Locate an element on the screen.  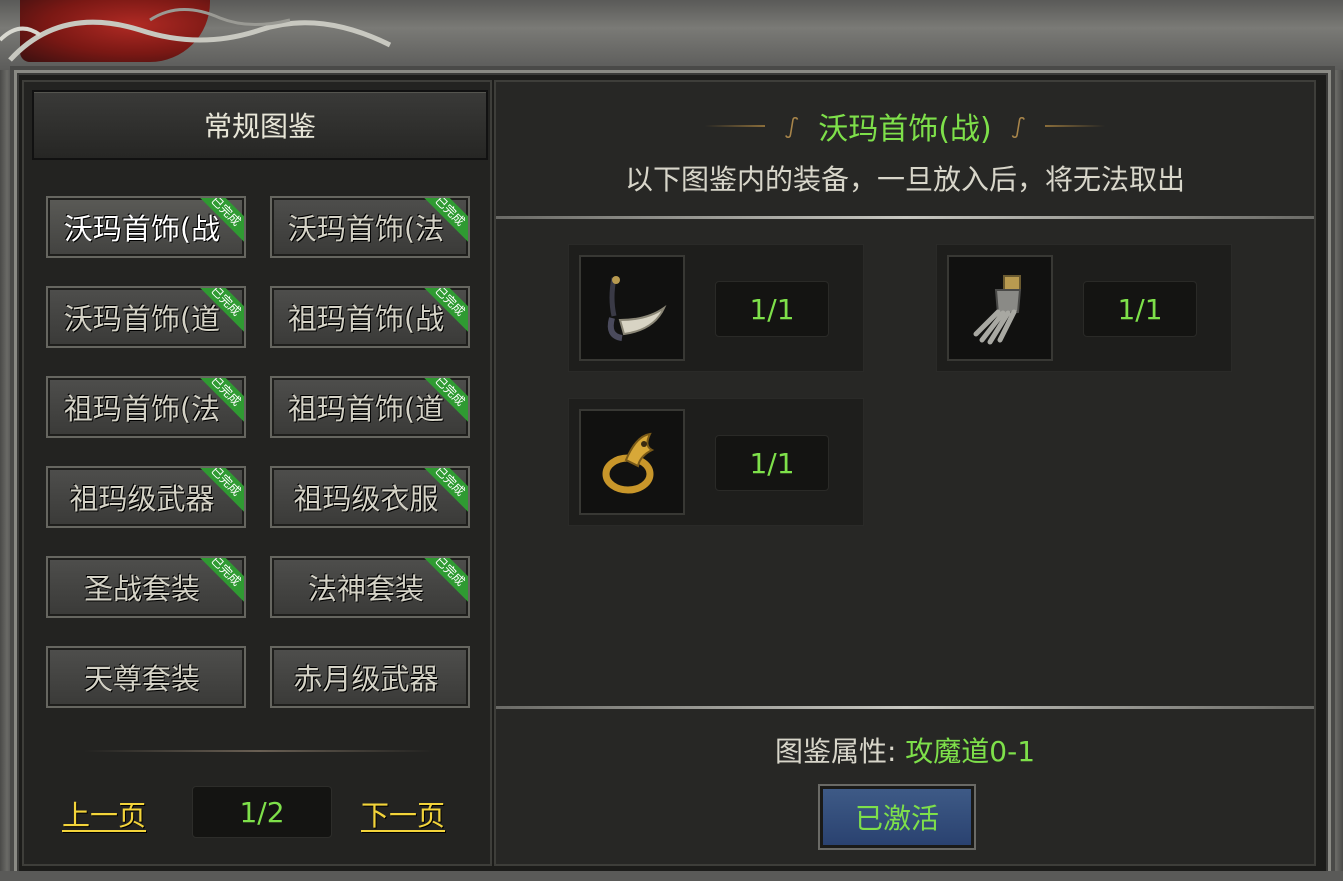
attribute-value: 攻魔道0-1 is located at coordinates (970, 751).